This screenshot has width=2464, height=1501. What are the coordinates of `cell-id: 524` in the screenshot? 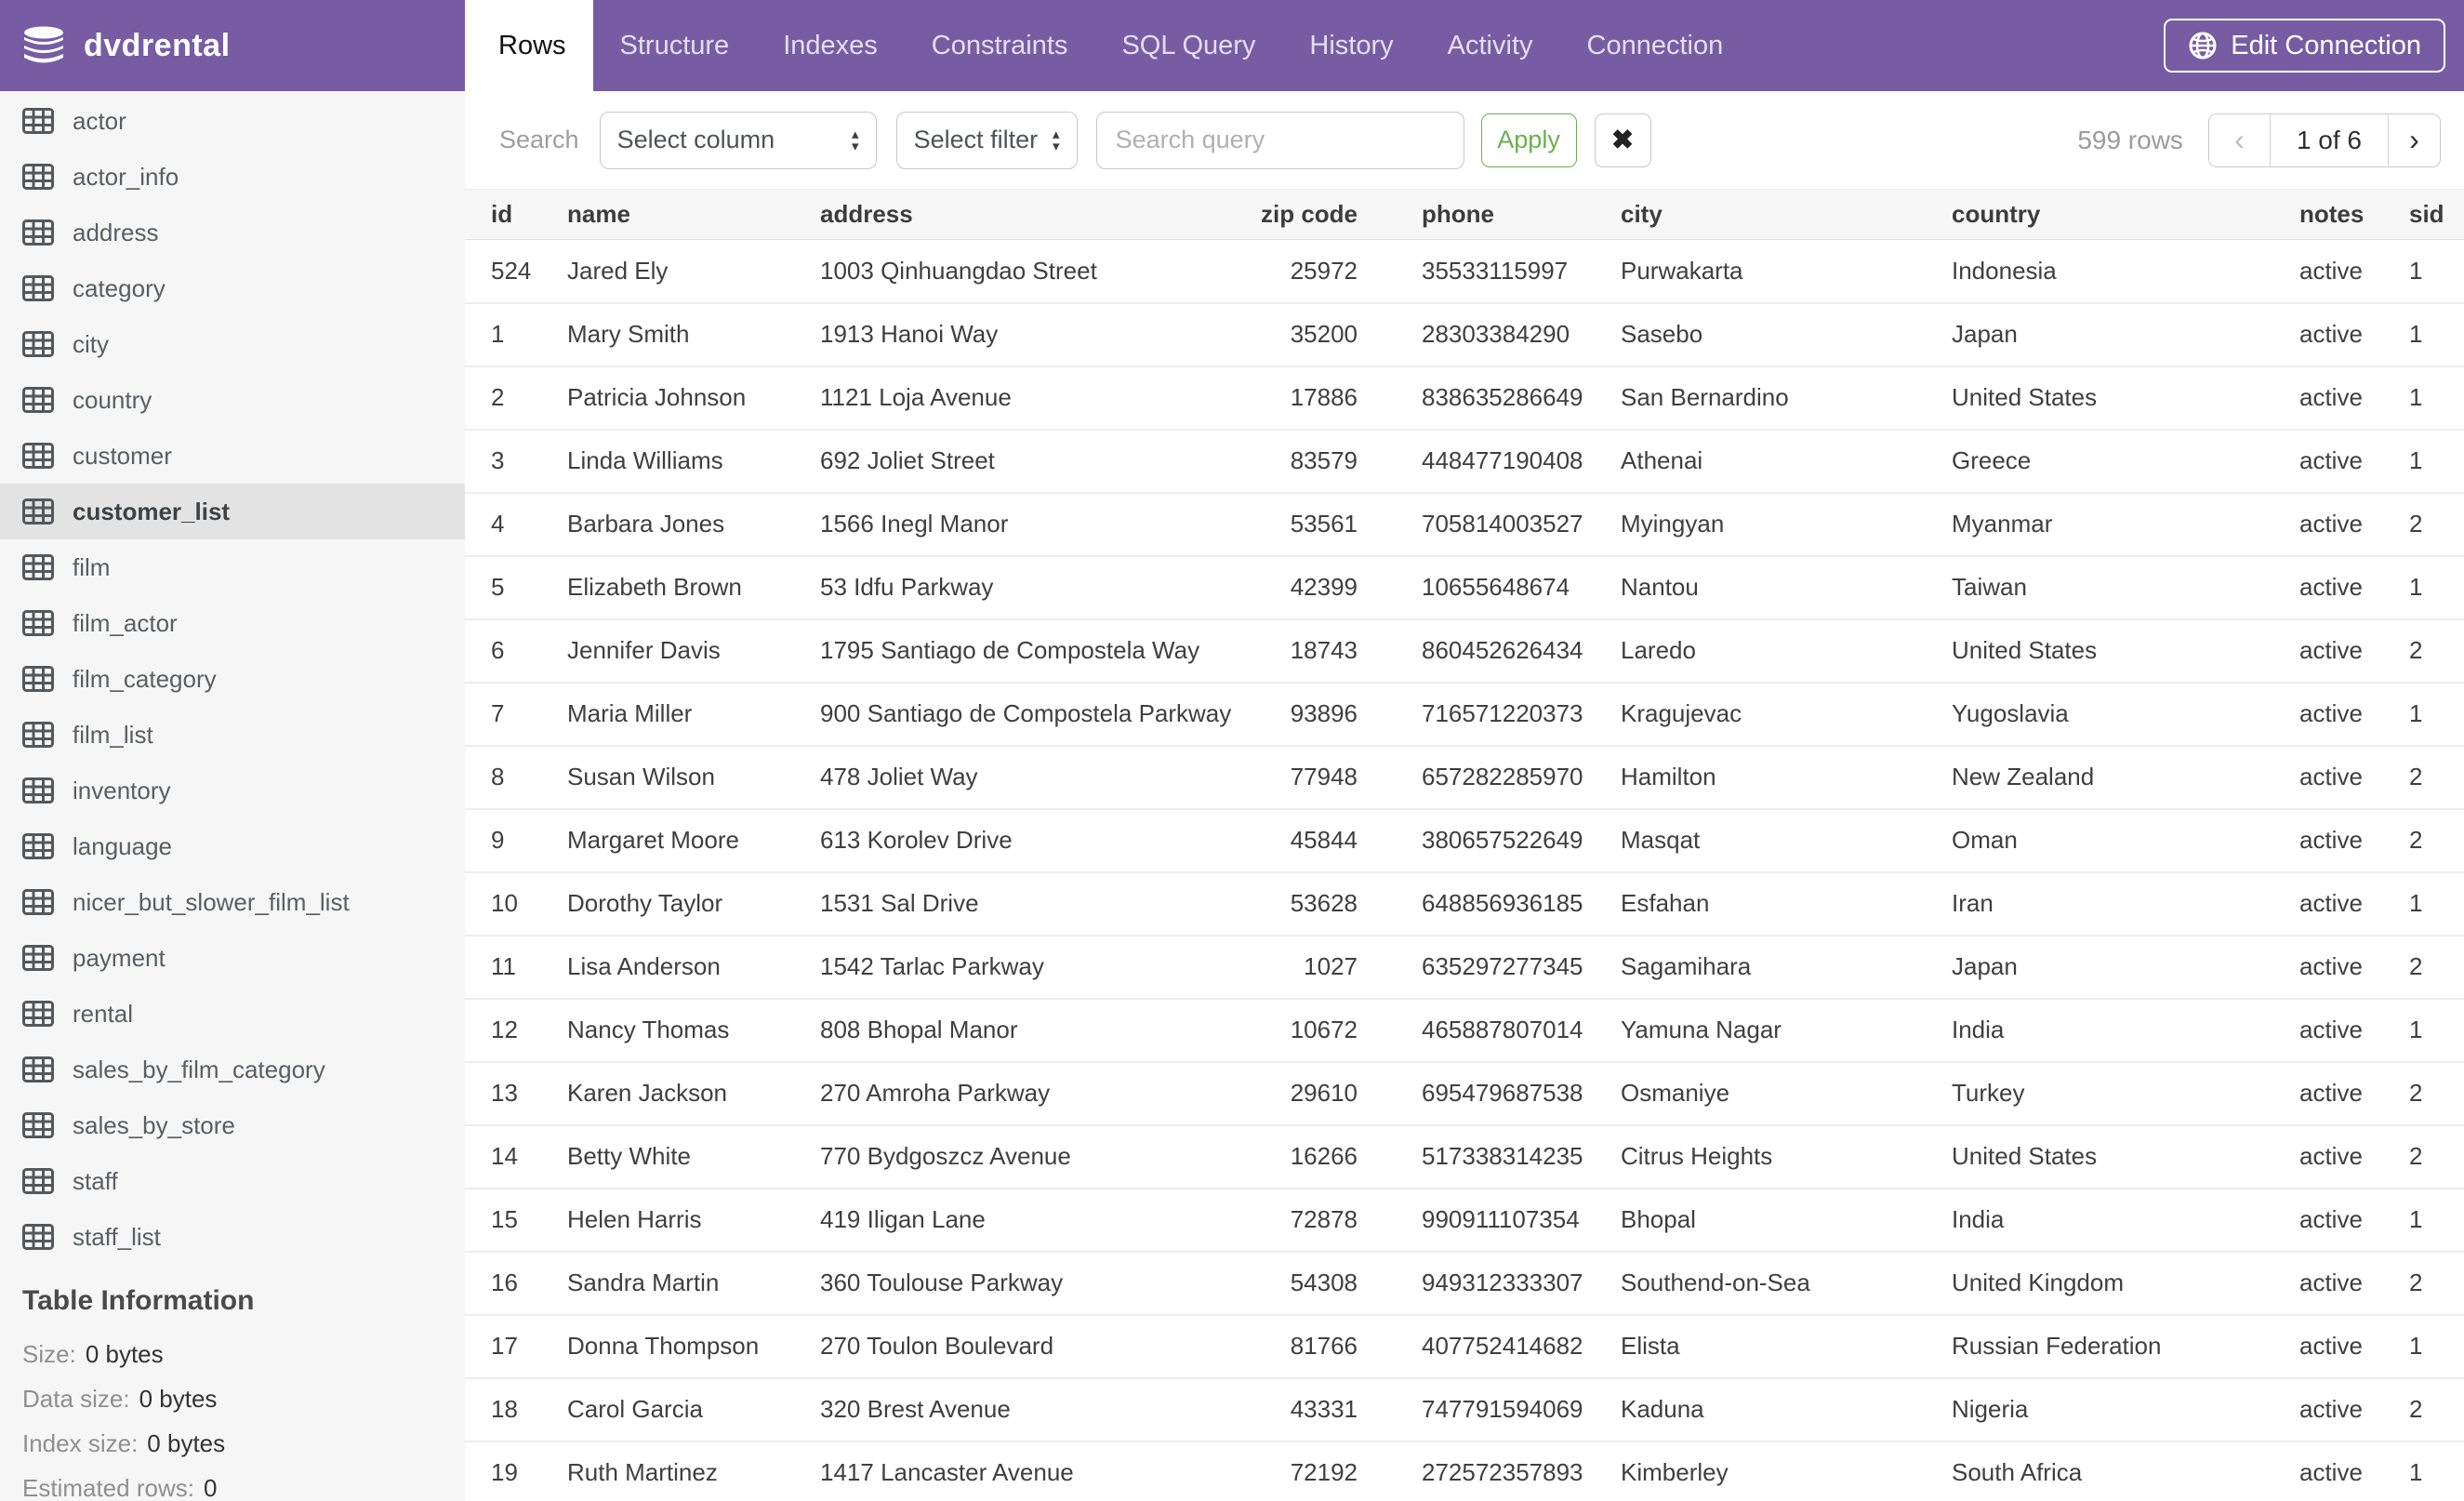 It's located at (516, 271).